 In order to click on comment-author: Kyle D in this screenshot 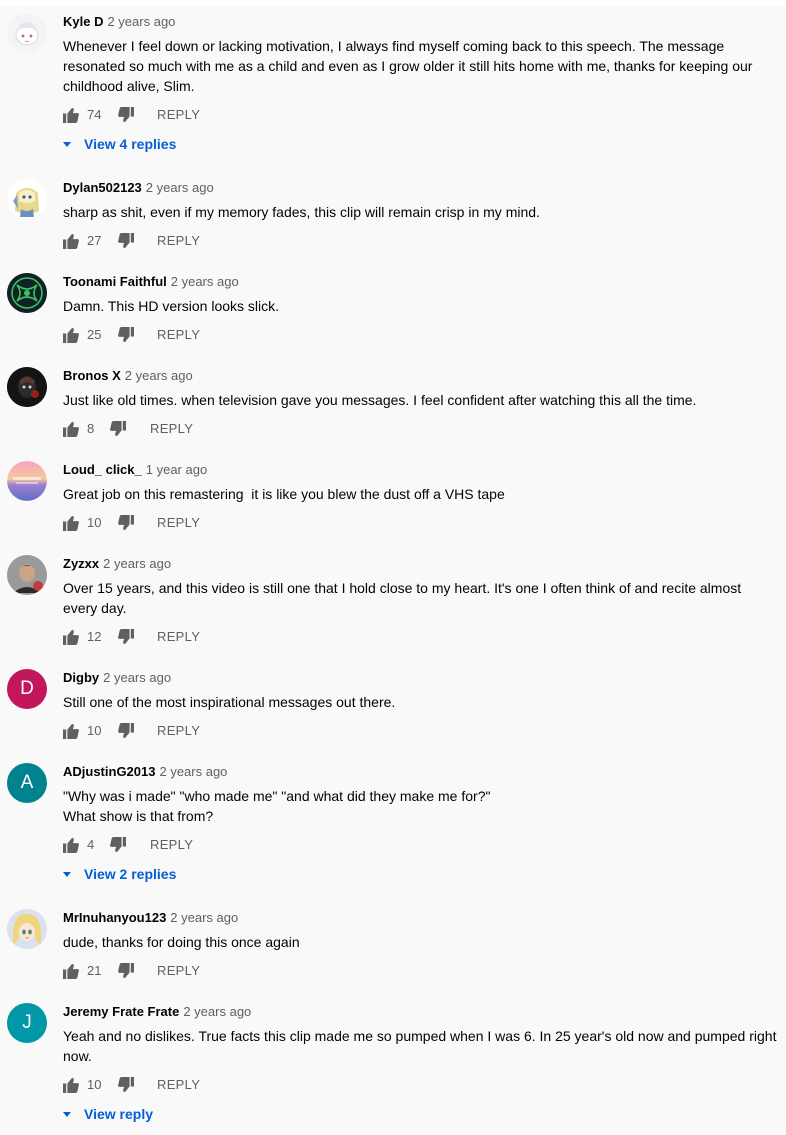, I will do `click(83, 21)`.